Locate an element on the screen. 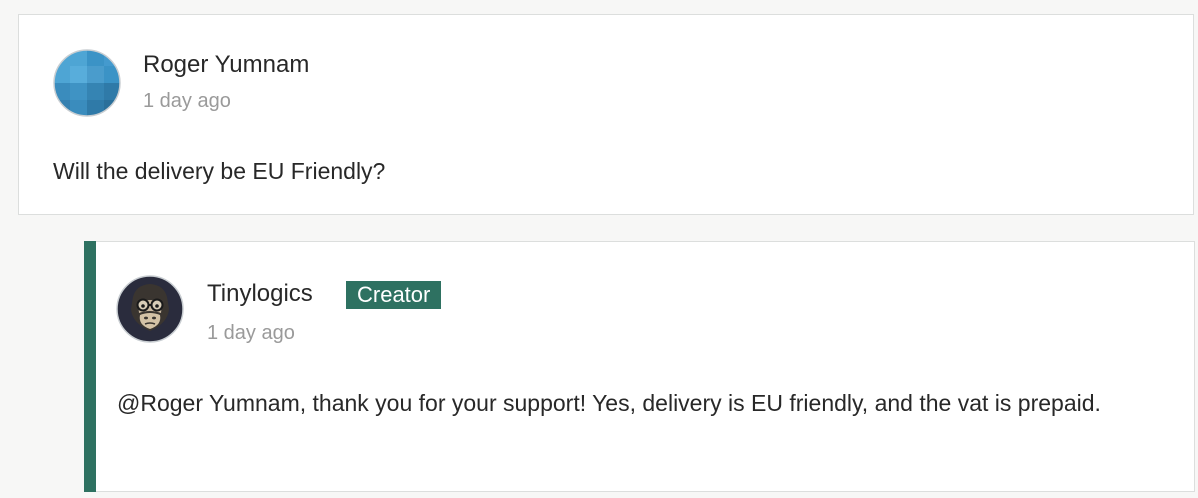 The width and height of the screenshot is (1198, 498). reply-accent-bar is located at coordinates (90, 366).